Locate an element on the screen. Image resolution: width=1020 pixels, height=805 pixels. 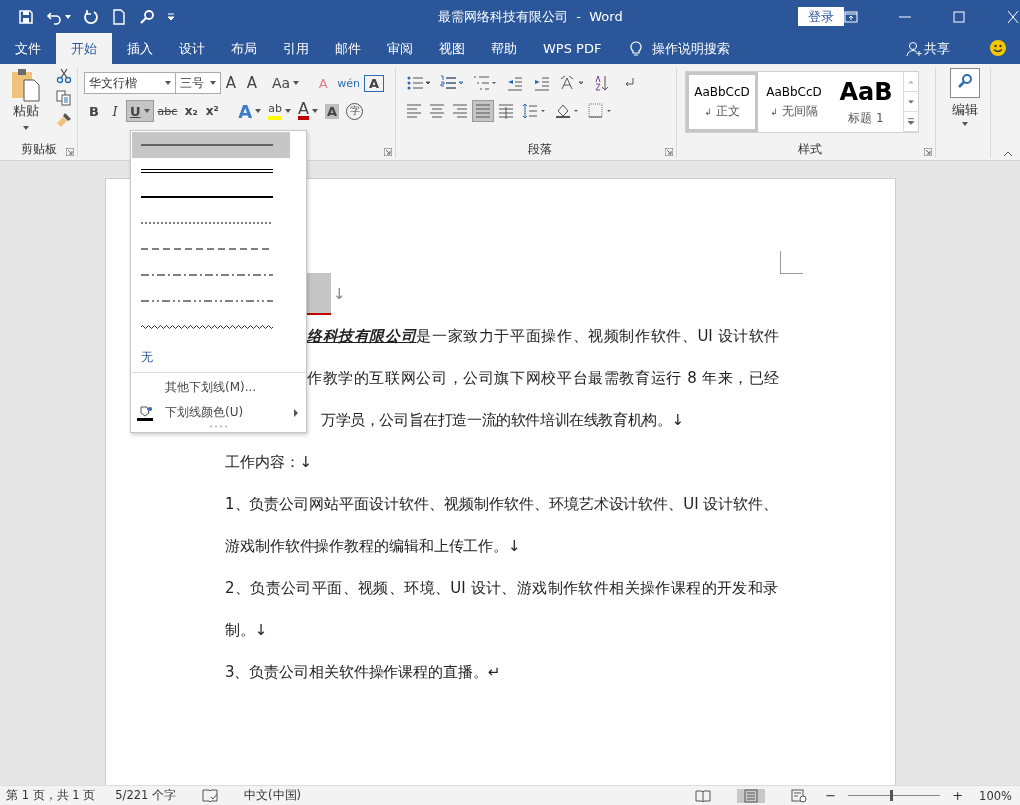
sup-button: x² is located at coordinates (212, 111).